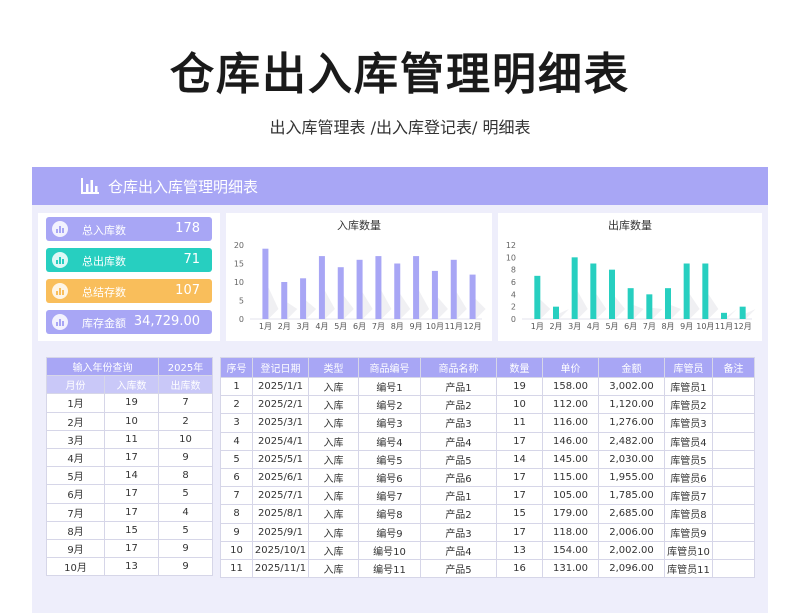  Describe the element at coordinates (185, 366) in the screenshot. I see `year-input: 2025年` at that location.